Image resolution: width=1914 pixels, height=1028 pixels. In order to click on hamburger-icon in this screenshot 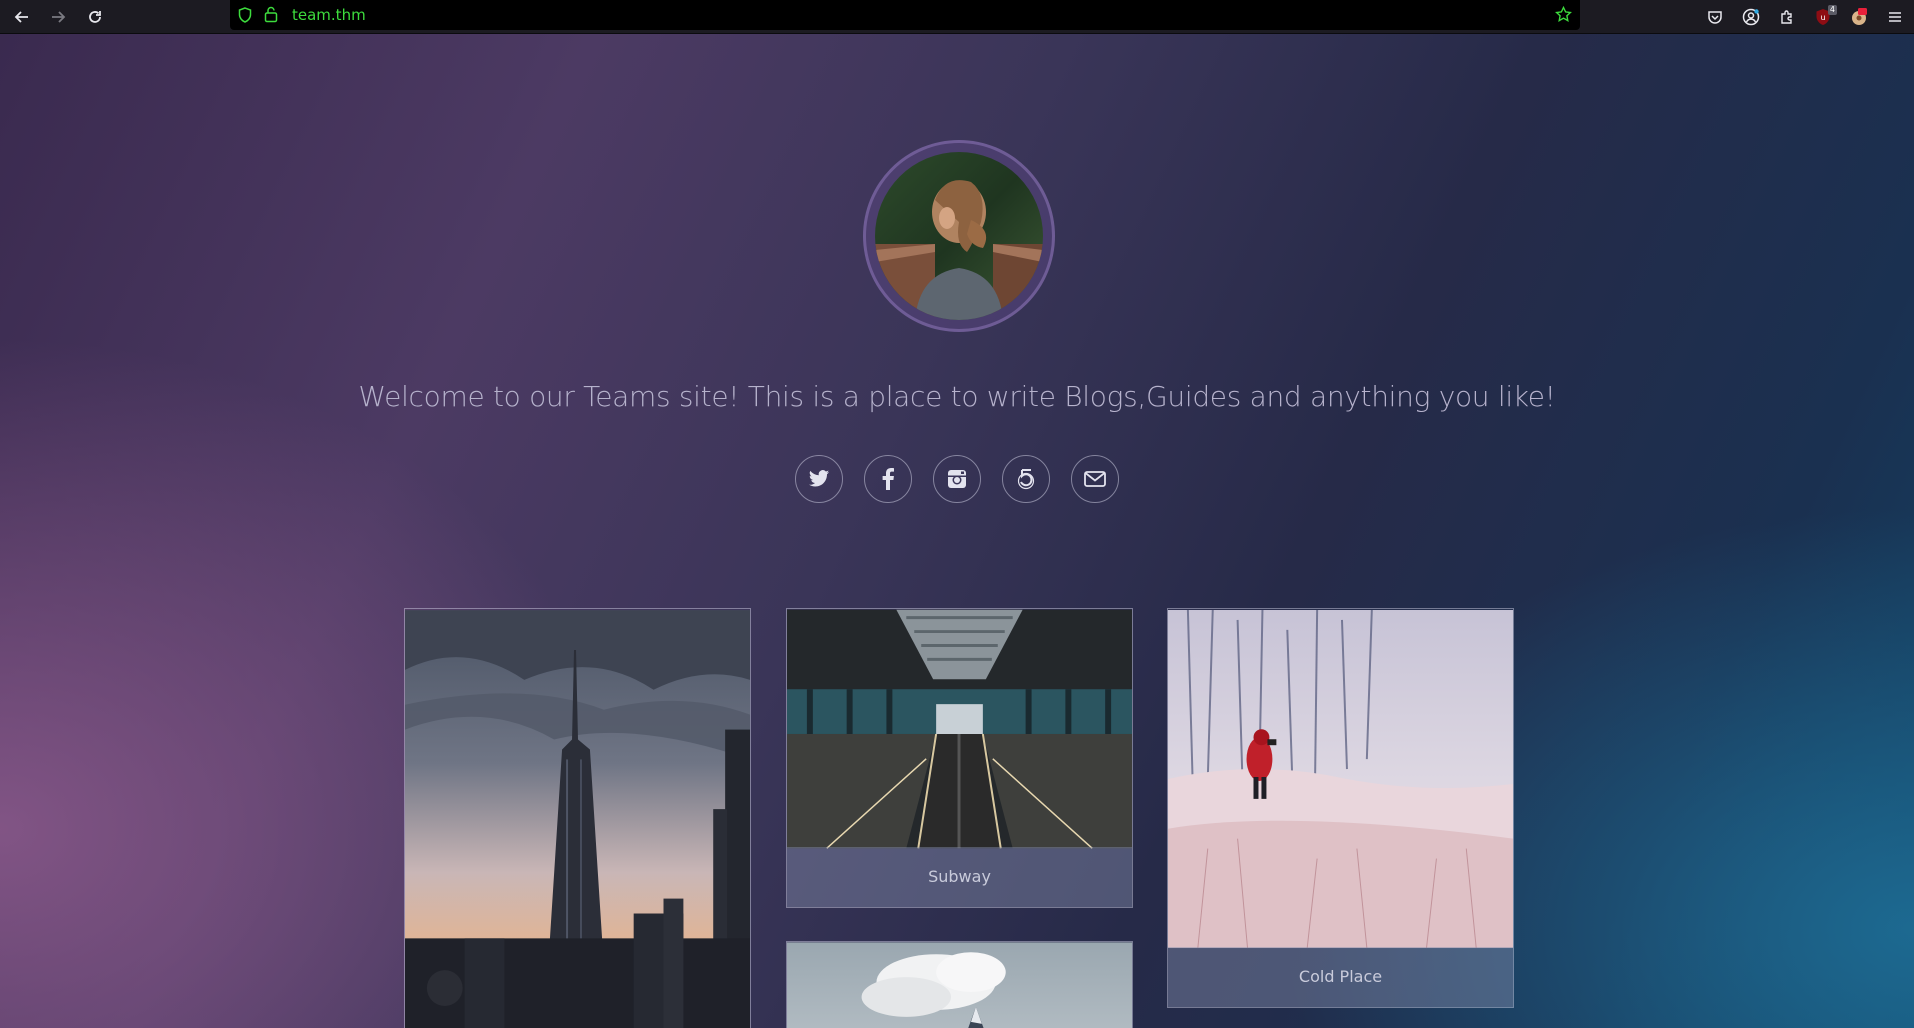, I will do `click(1895, 17)`.